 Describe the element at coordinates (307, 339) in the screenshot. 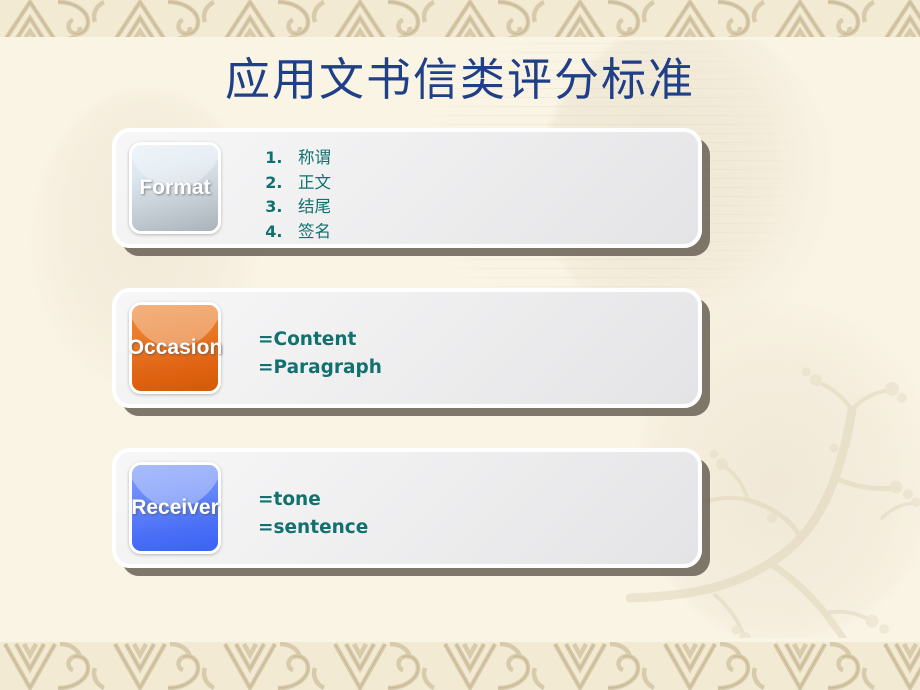

I see `occasion-line: =Content` at that location.